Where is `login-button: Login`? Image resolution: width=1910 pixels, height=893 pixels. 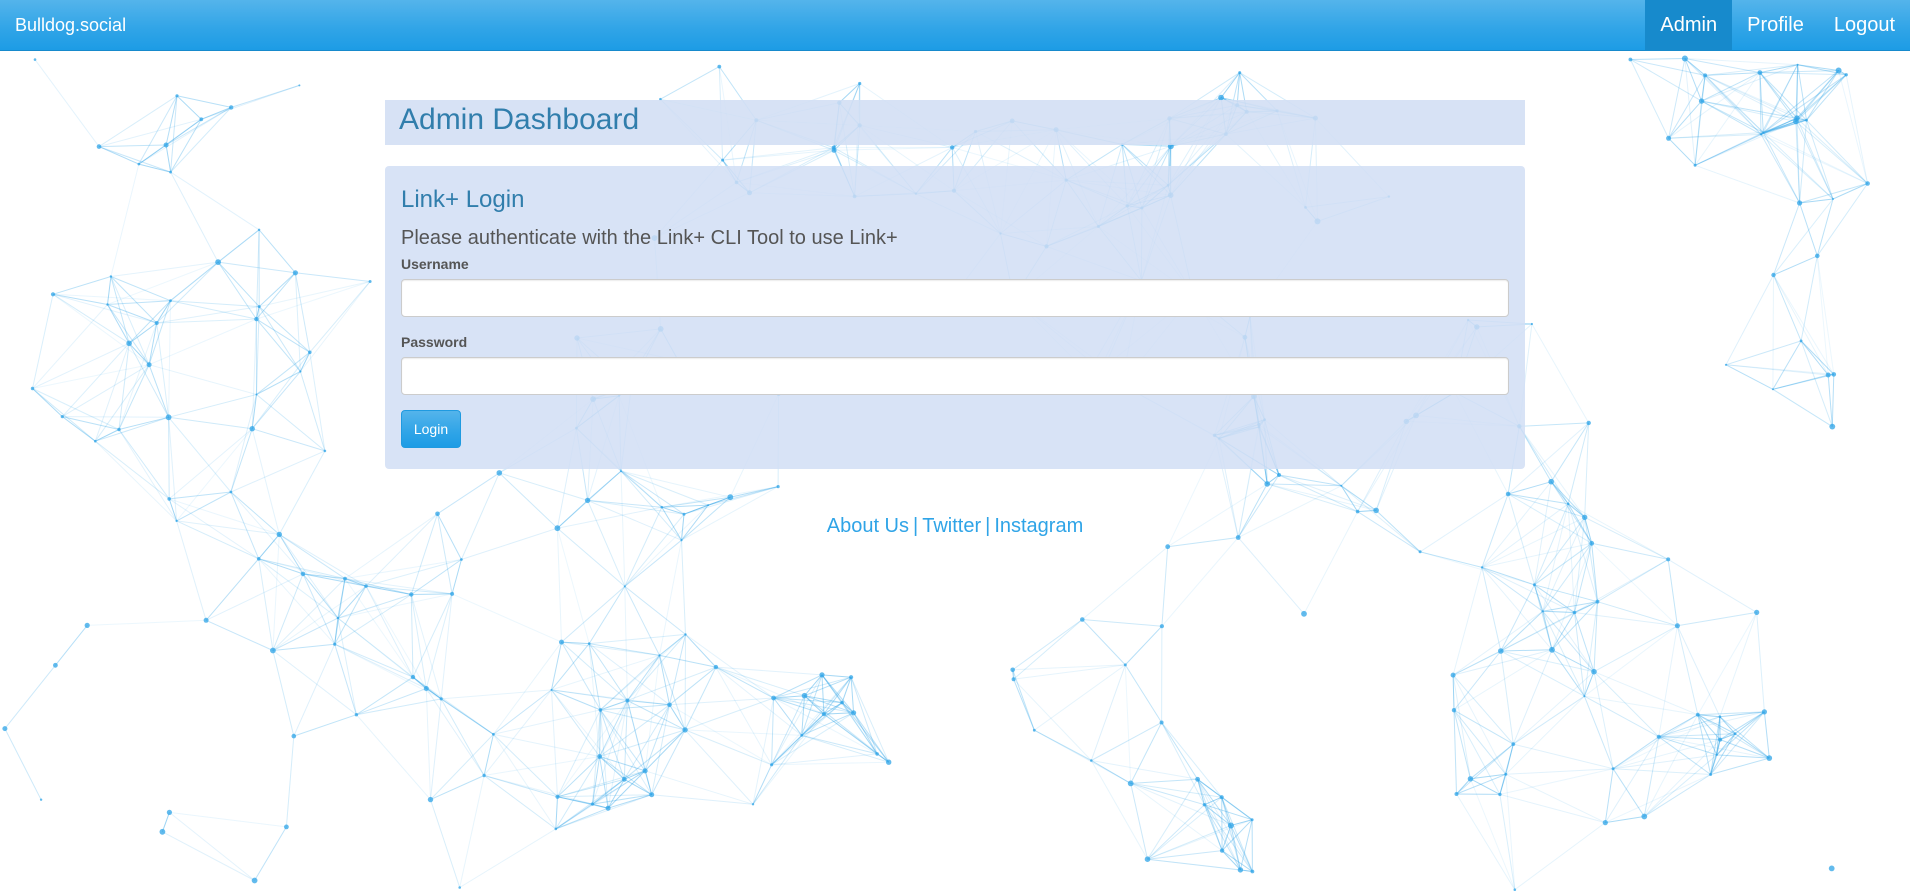 login-button: Login is located at coordinates (431, 429).